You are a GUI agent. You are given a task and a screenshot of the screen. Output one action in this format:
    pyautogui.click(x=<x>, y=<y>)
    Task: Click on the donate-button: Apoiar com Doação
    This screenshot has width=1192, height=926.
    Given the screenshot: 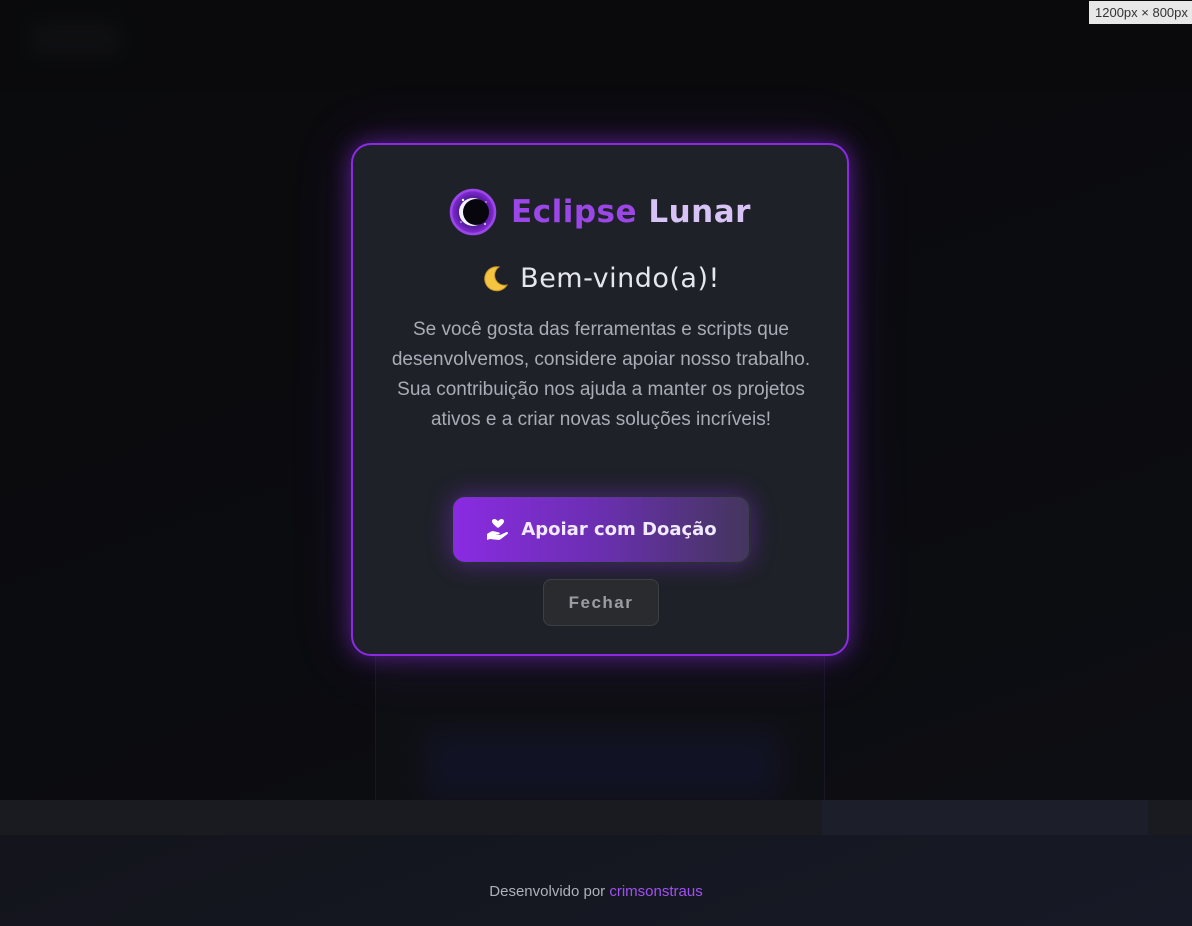 What is the action you would take?
    pyautogui.click(x=601, y=529)
    